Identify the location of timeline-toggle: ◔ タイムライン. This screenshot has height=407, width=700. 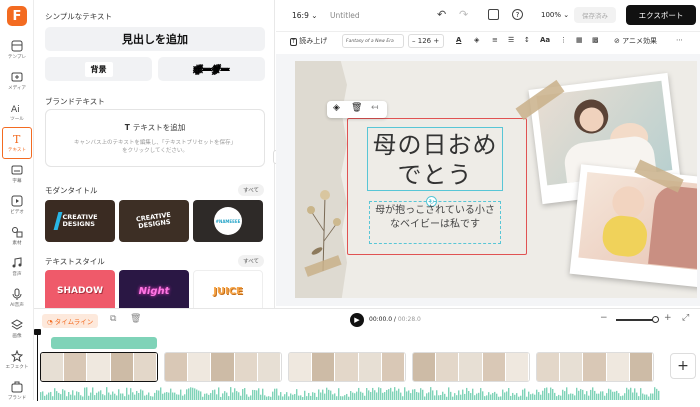
(70, 321).